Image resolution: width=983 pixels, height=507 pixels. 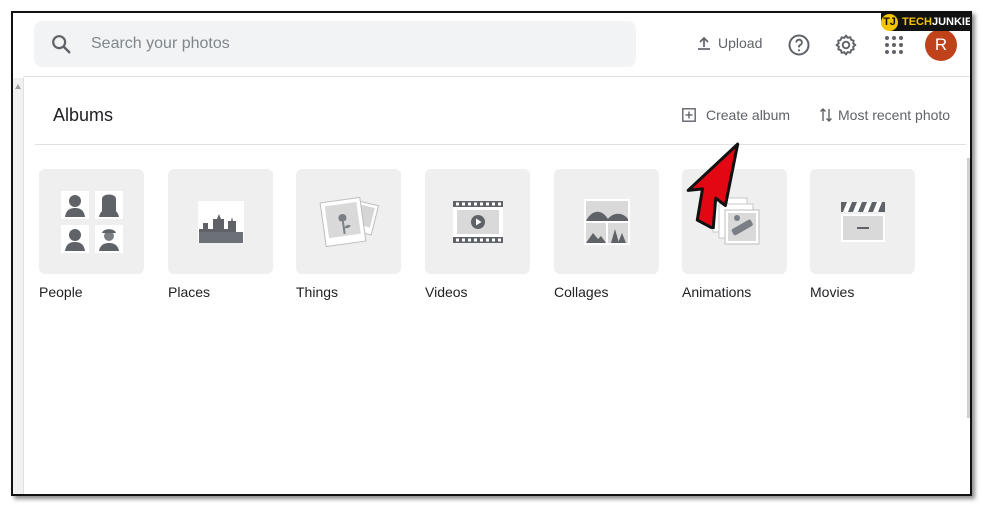 I want to click on scroll-up-arrow-icon, so click(x=18, y=86).